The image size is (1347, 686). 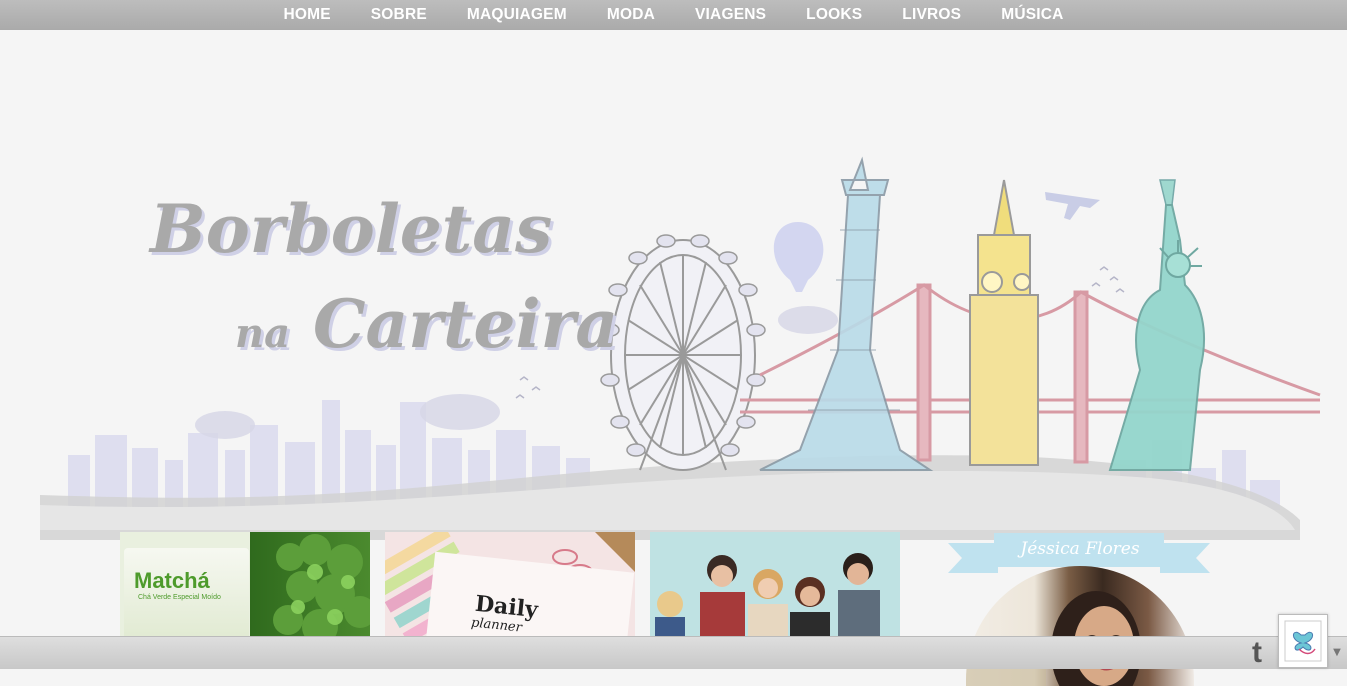 What do you see at coordinates (1337, 653) in the screenshot?
I see `scroll-down-icon: ▼` at bounding box center [1337, 653].